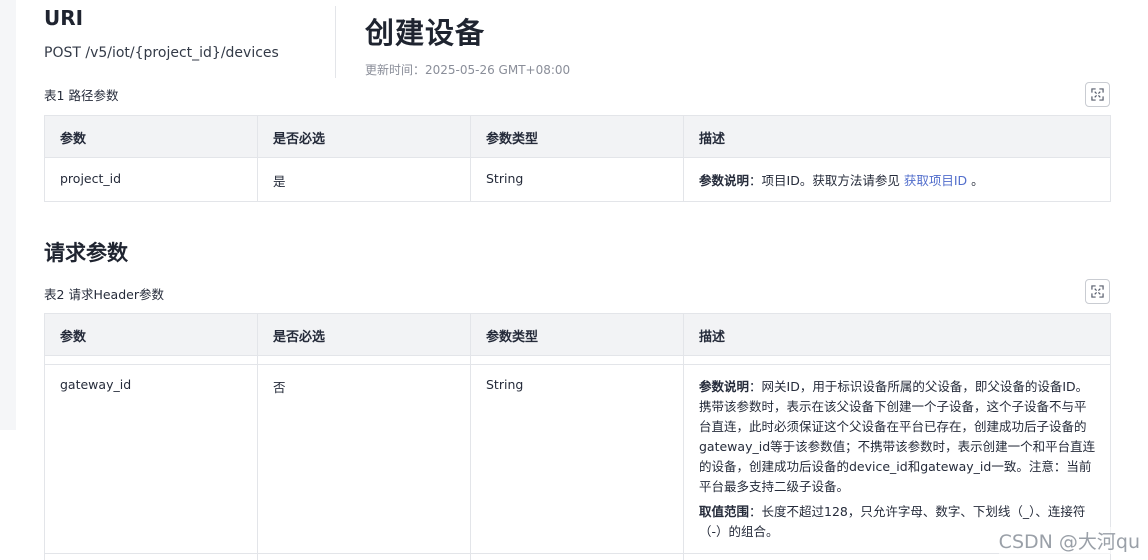  Describe the element at coordinates (468, 70) in the screenshot. I see `update-time: 更新时间：2025-05-26 GMT+08:00` at that location.